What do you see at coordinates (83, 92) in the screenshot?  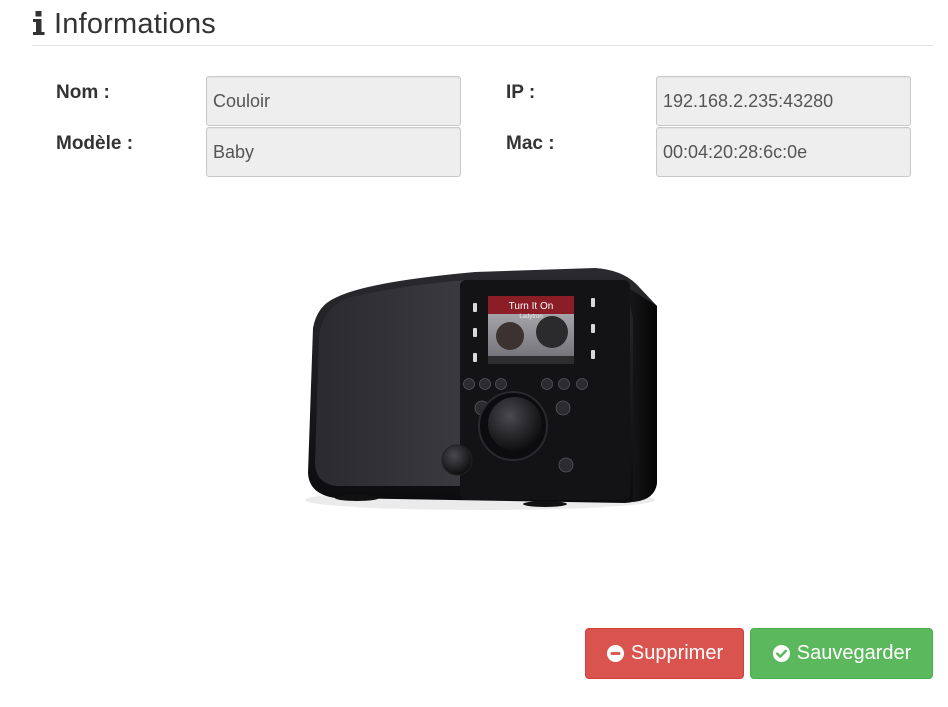 I see `name-label: Nom :` at bounding box center [83, 92].